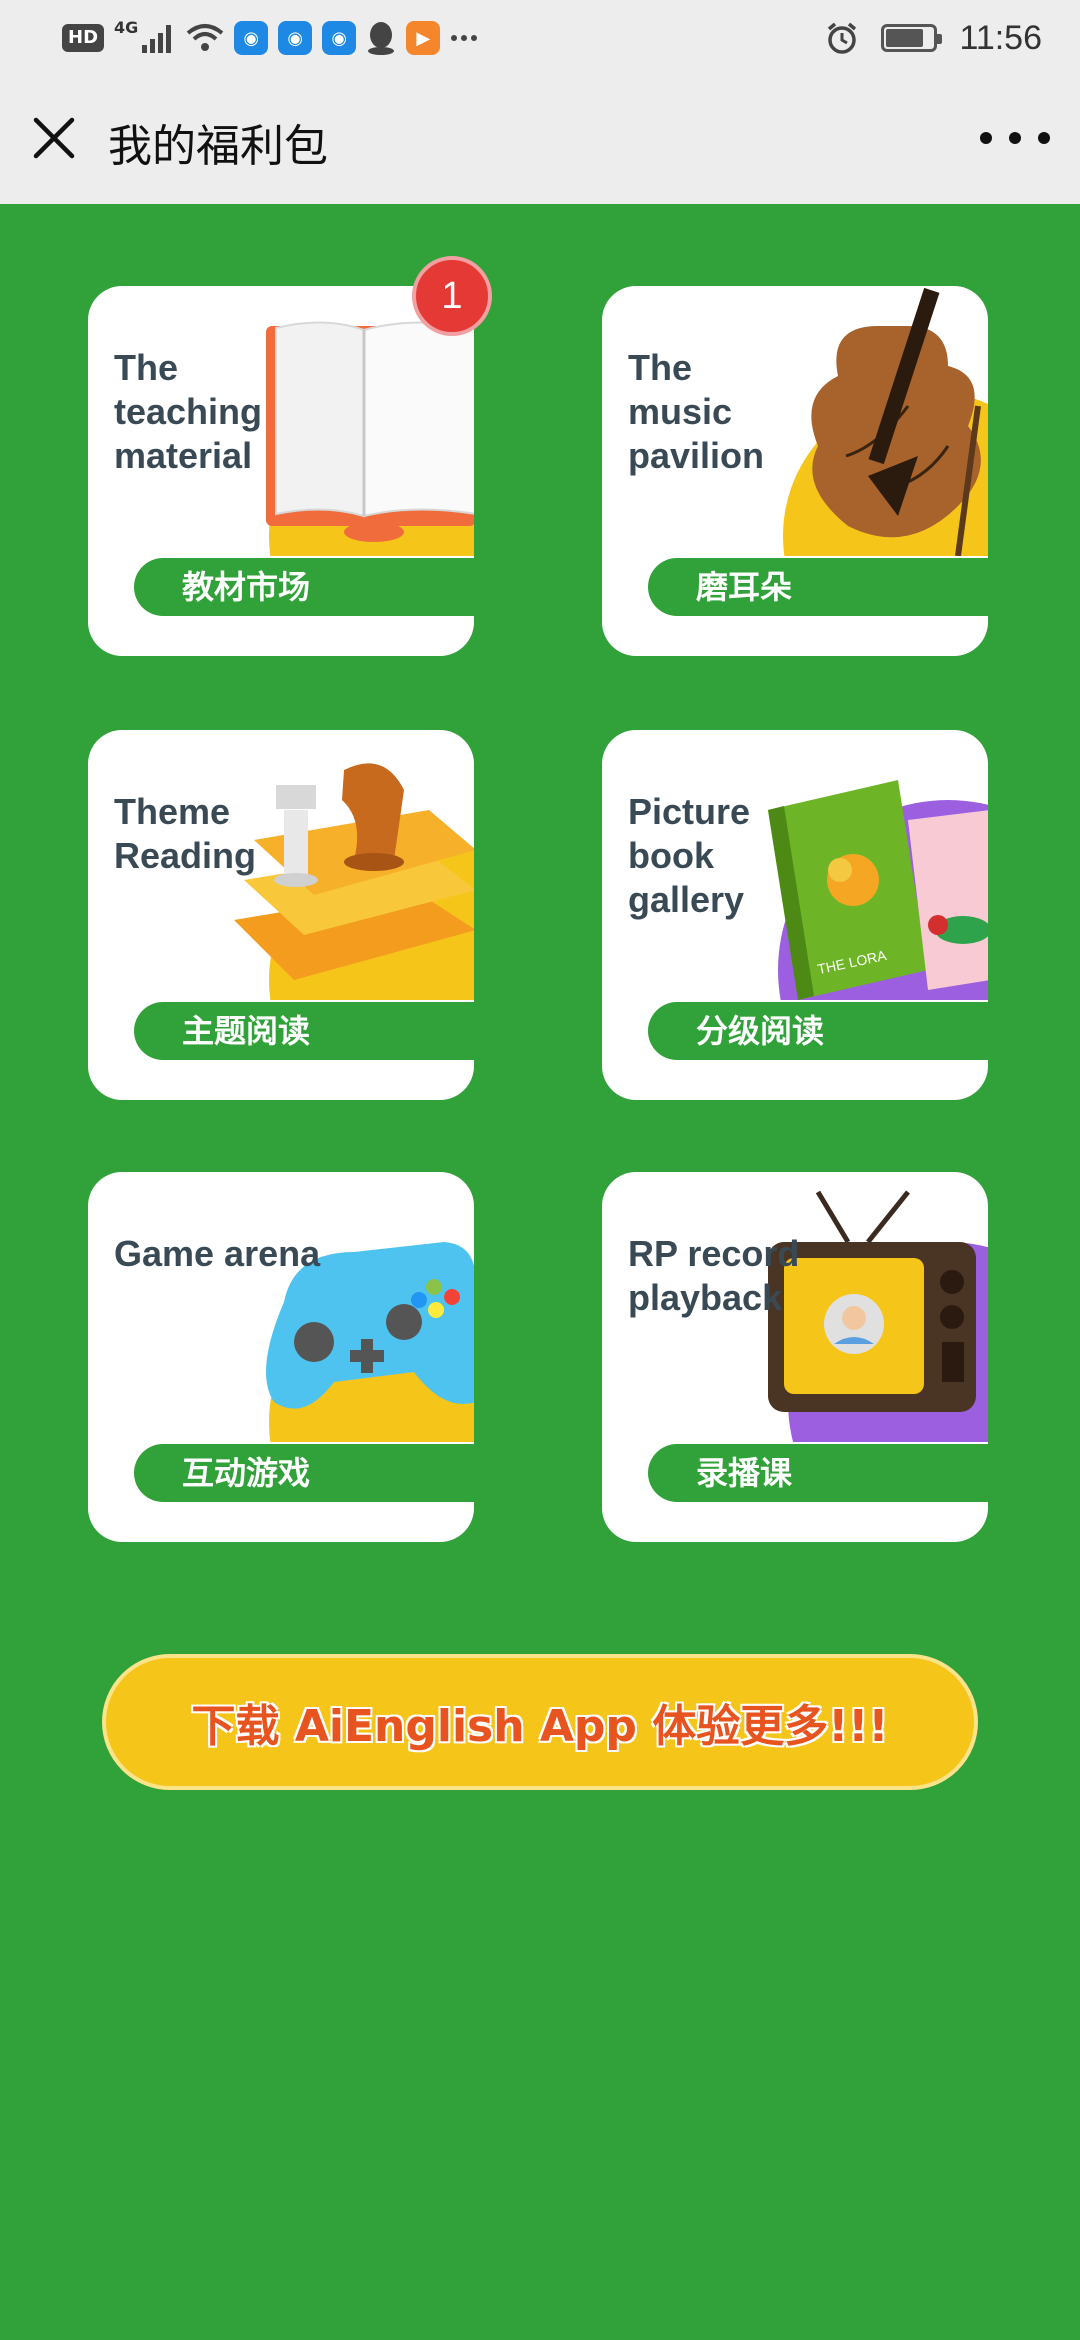  I want to click on status-right: 11:56, so click(933, 38).